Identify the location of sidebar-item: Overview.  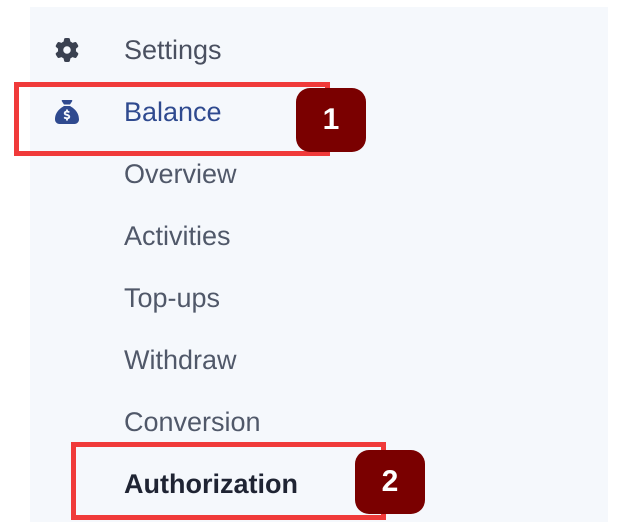
(180, 174).